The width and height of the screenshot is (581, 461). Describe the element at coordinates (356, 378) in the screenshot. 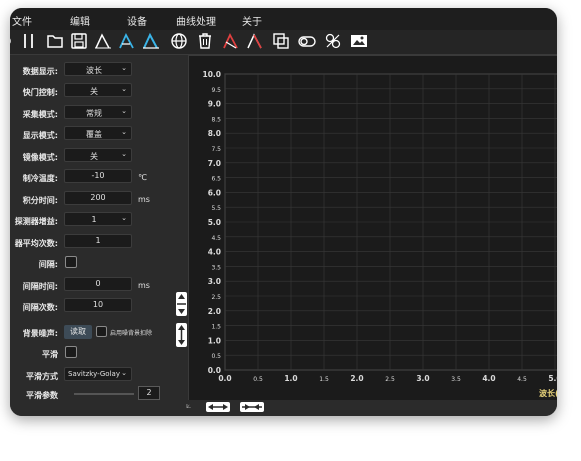

I see `x-tick-label: 2.0` at that location.